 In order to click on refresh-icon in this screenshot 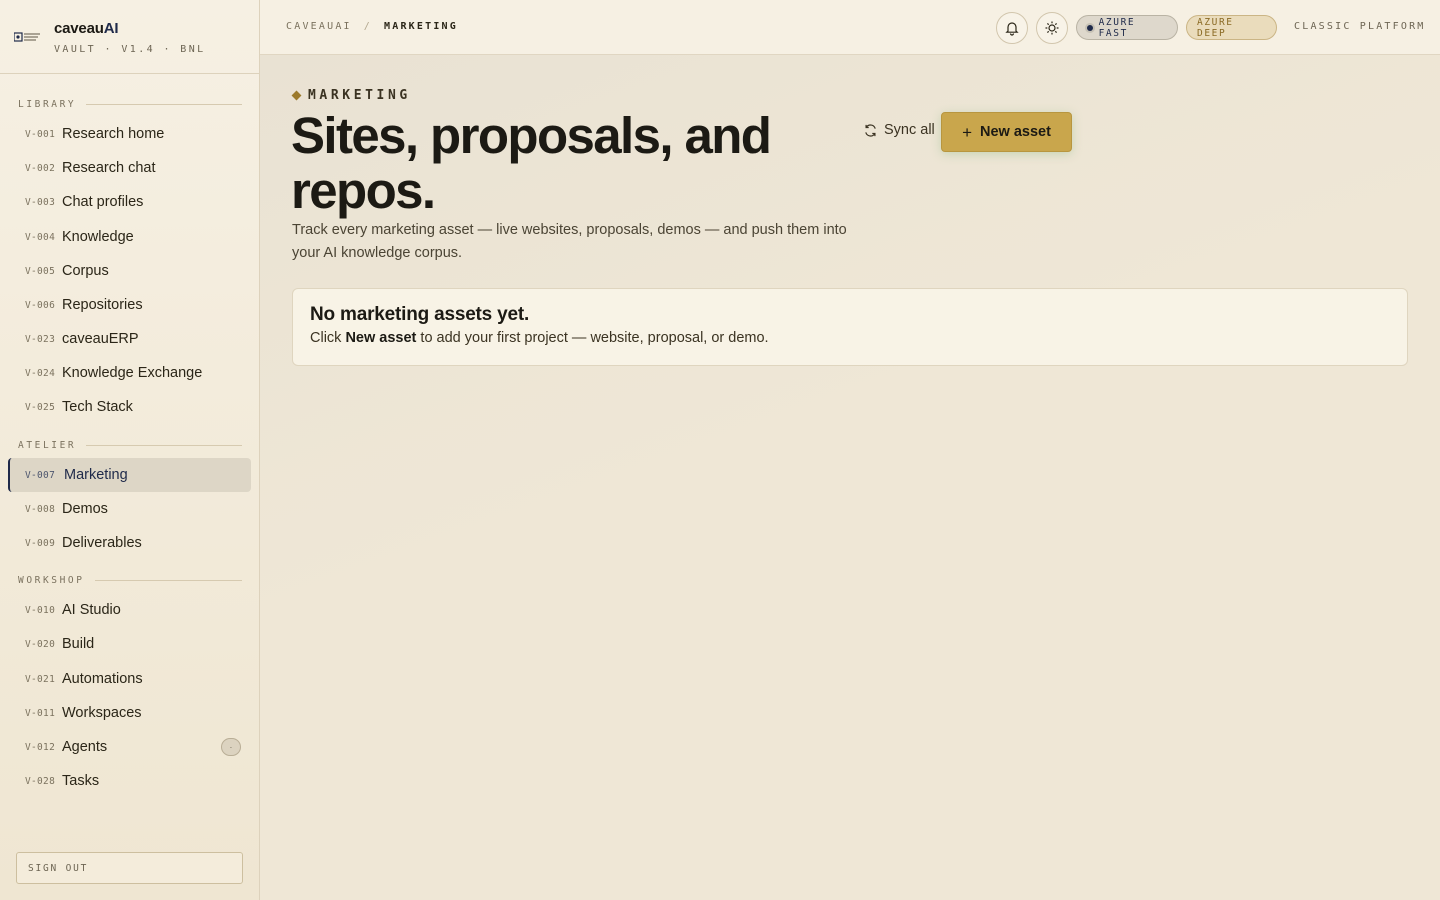, I will do `click(870, 130)`.